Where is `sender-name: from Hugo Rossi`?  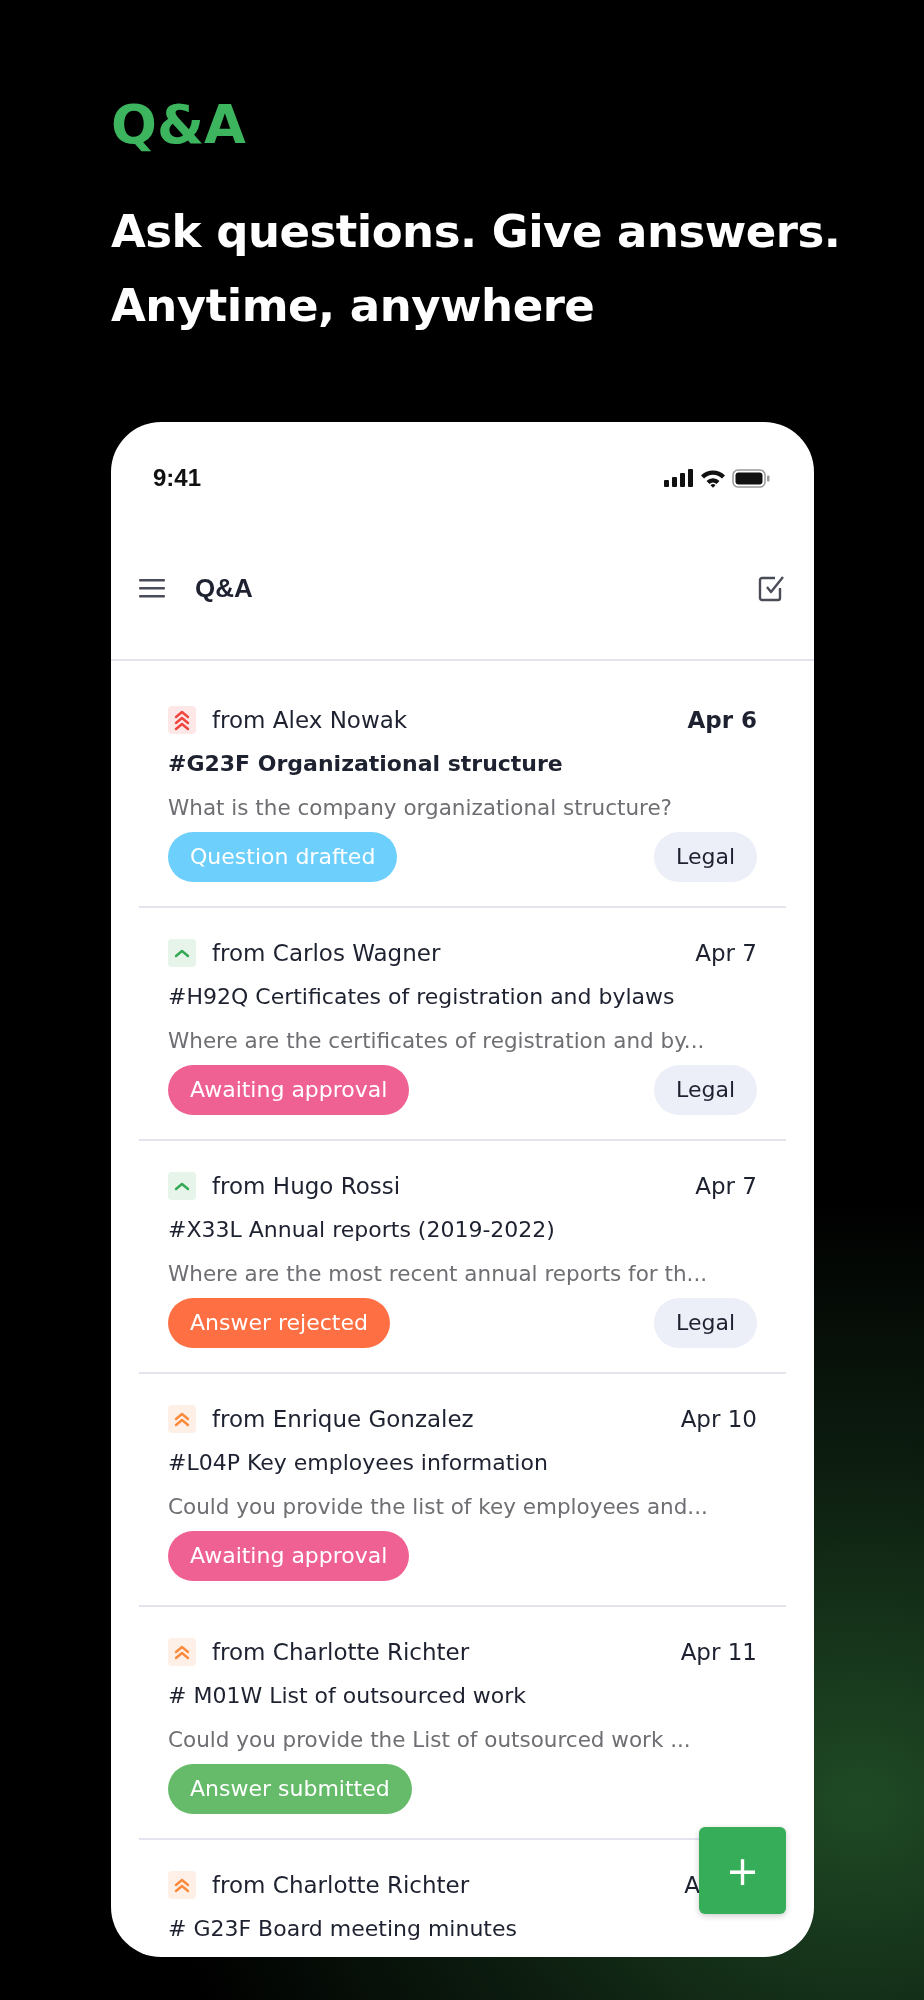
sender-name: from Hugo Rossi is located at coordinates (307, 1186).